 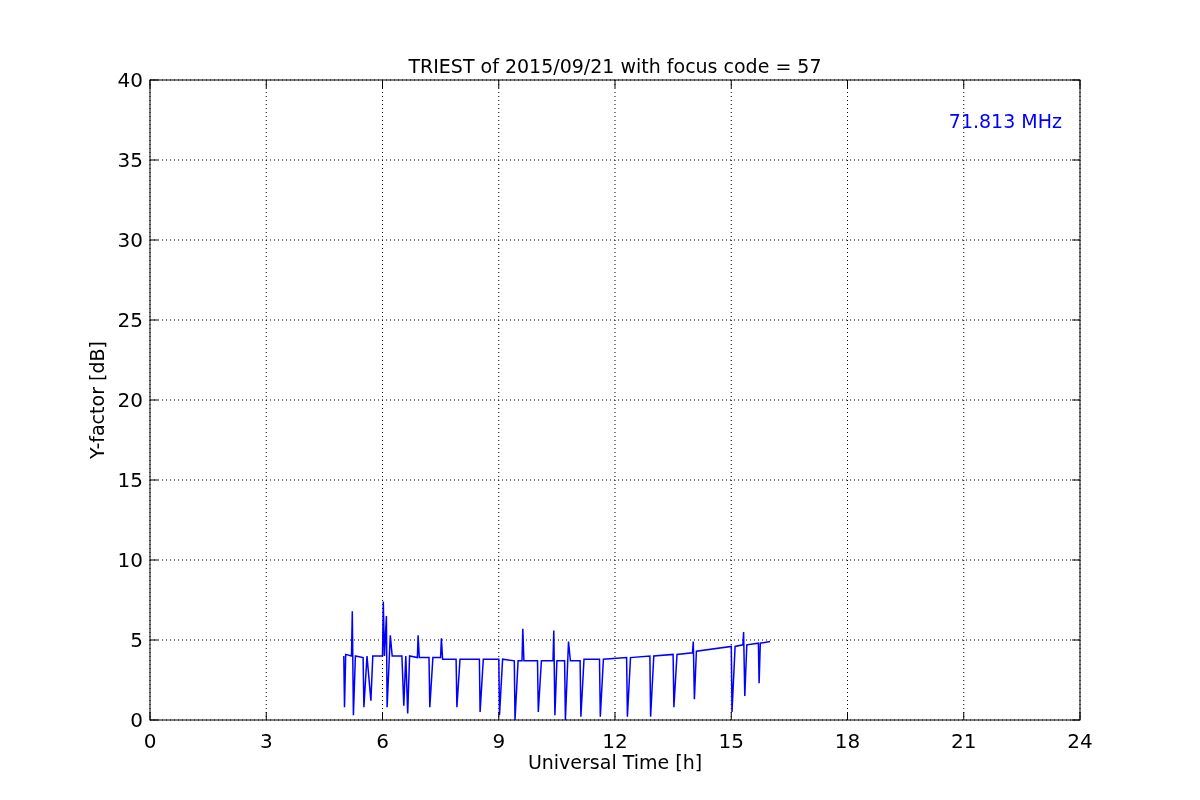 What do you see at coordinates (130, 400) in the screenshot?
I see `y-tick-label: 20` at bounding box center [130, 400].